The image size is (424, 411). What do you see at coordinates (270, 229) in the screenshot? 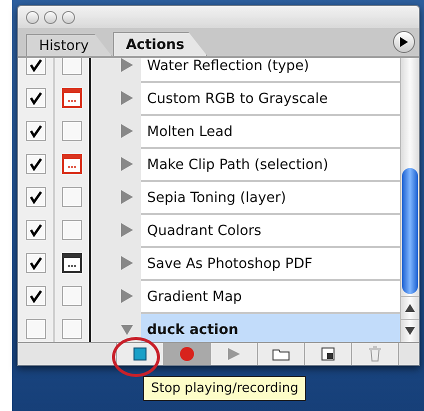
I see `action-item: Quadrant Colors` at bounding box center [270, 229].